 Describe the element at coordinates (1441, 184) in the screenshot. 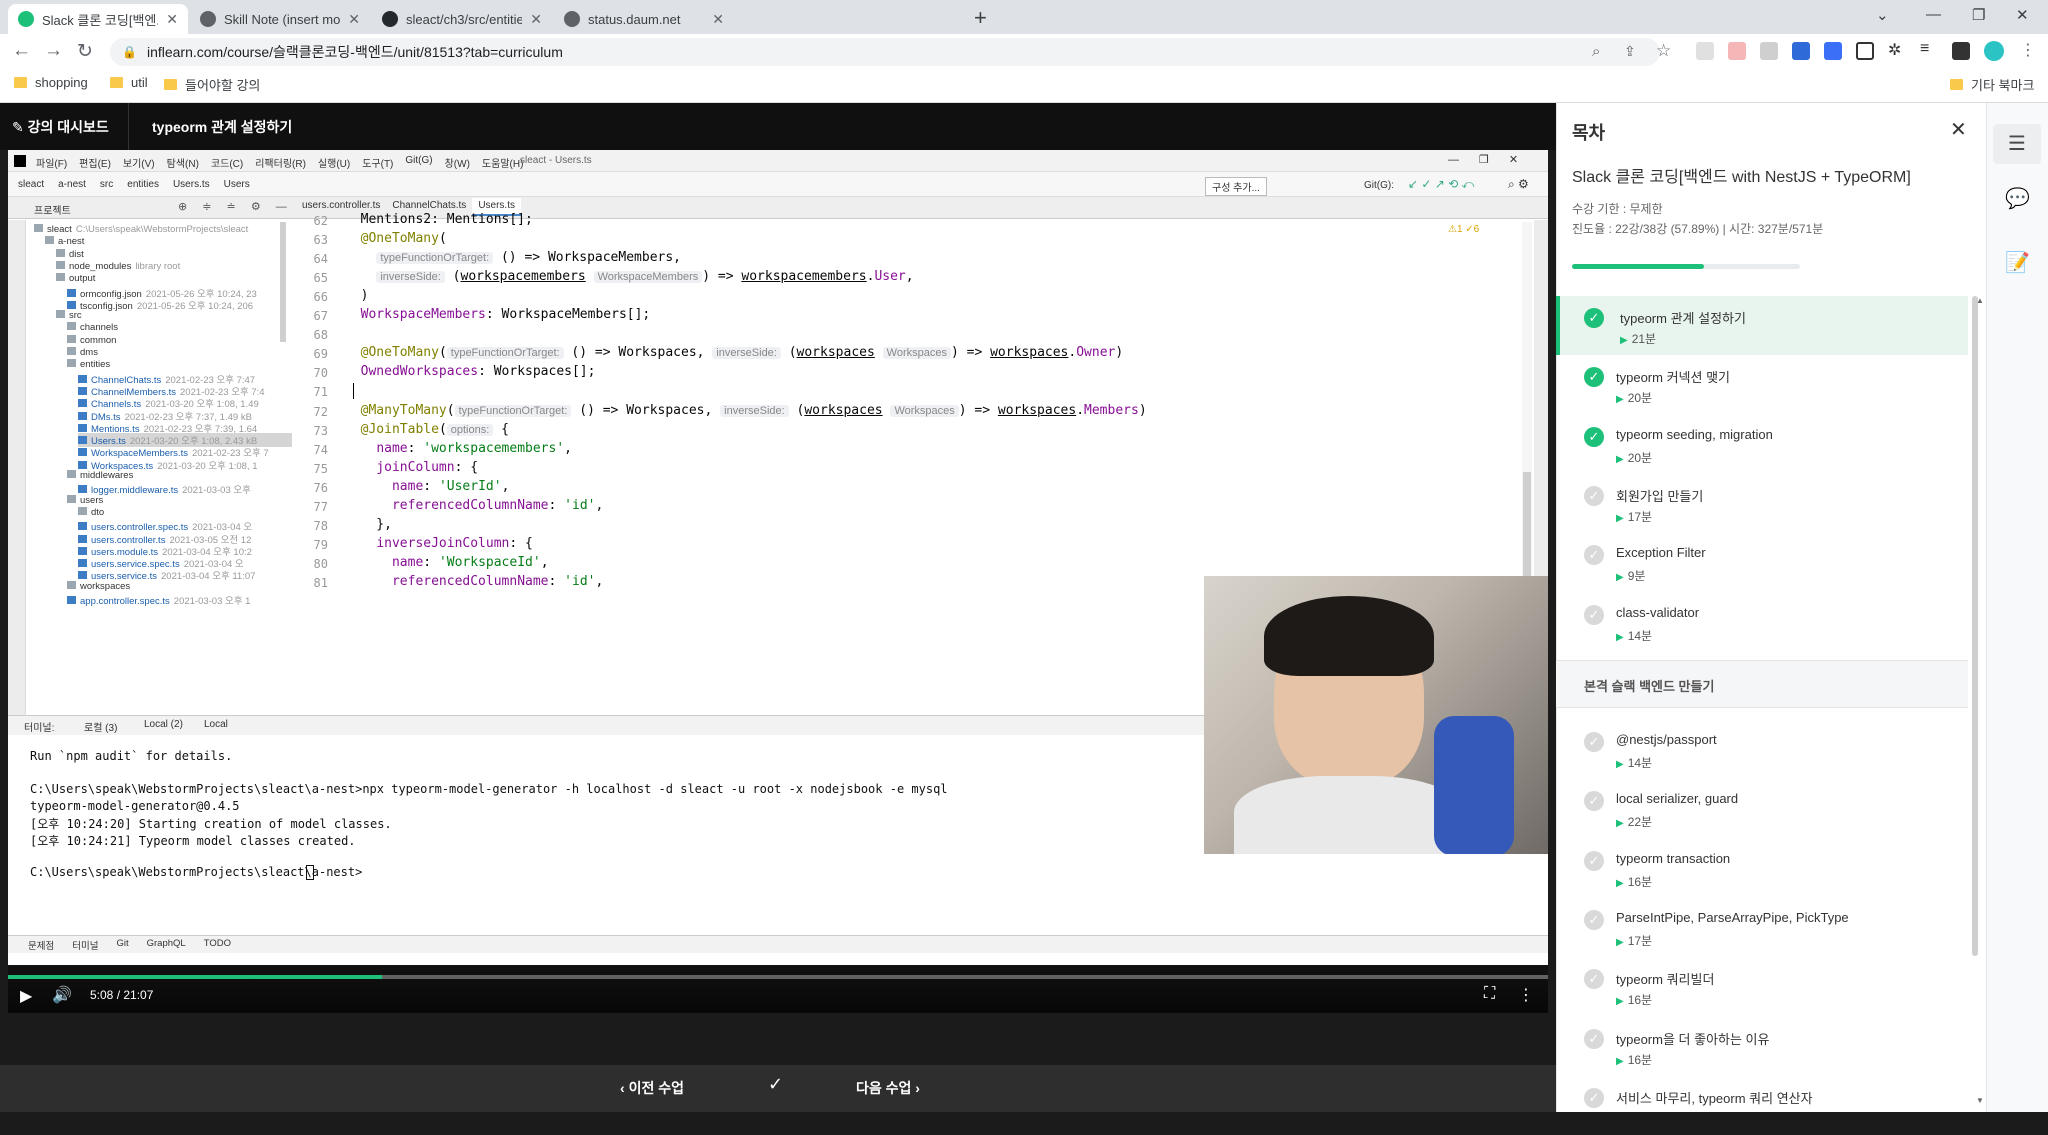

I see `git-actions: ↙ ✓ ↗ ⟲ ⤺` at that location.